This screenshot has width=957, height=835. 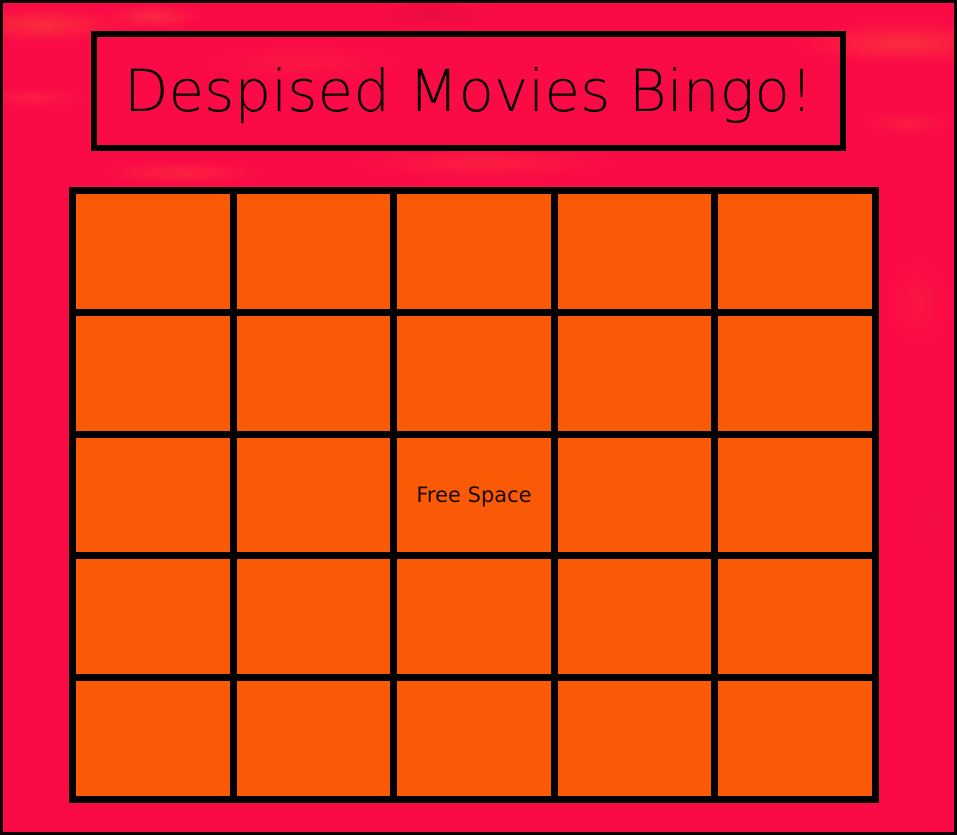 What do you see at coordinates (634, 738) in the screenshot?
I see `bingo-cell-r5c4` at bounding box center [634, 738].